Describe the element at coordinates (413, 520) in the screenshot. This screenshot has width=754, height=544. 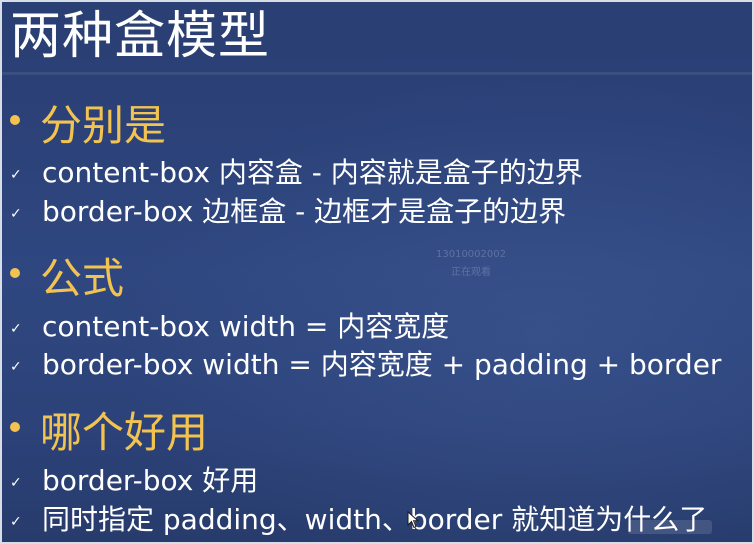
I see `mouse-cursor-icon` at that location.